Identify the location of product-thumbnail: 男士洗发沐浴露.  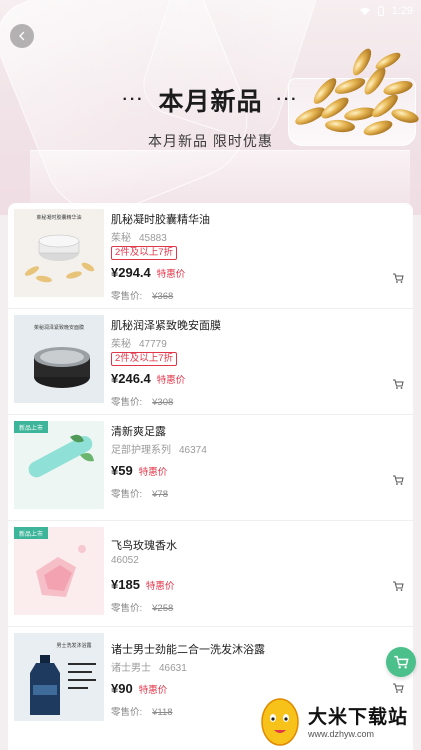
(59, 677).